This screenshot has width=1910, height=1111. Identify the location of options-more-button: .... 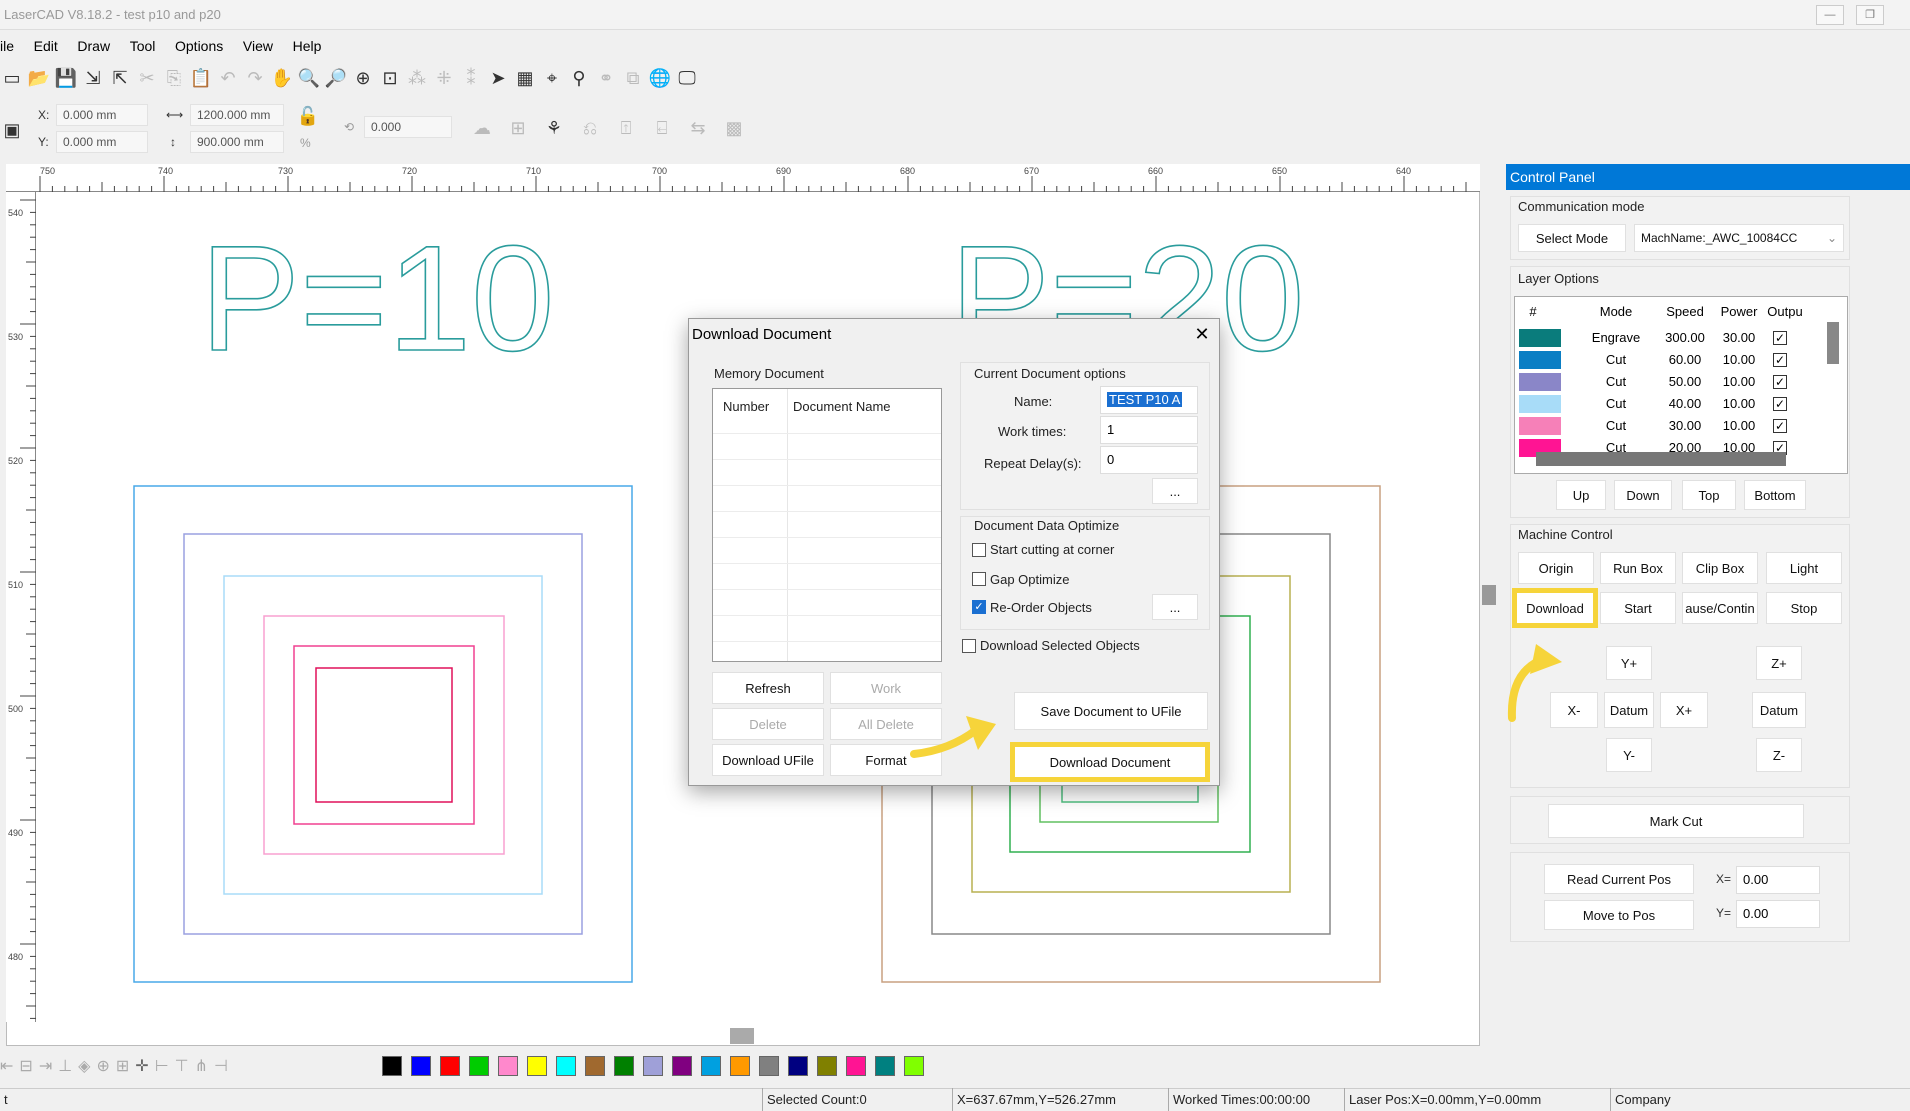
(1175, 491).